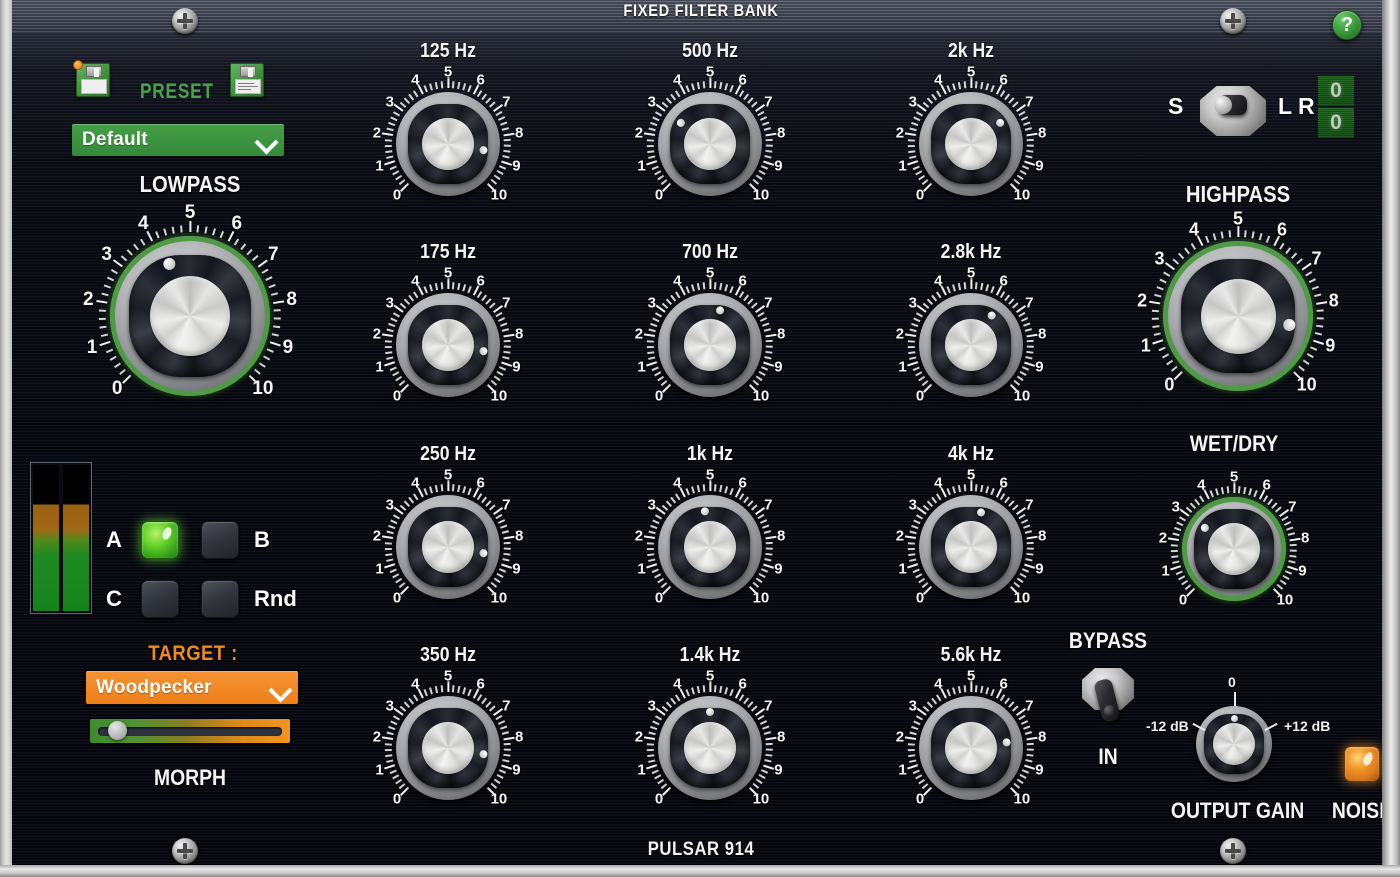 This screenshot has height=877, width=1400. I want to click on filter-125hz-label: 125 Hz, so click(448, 51).